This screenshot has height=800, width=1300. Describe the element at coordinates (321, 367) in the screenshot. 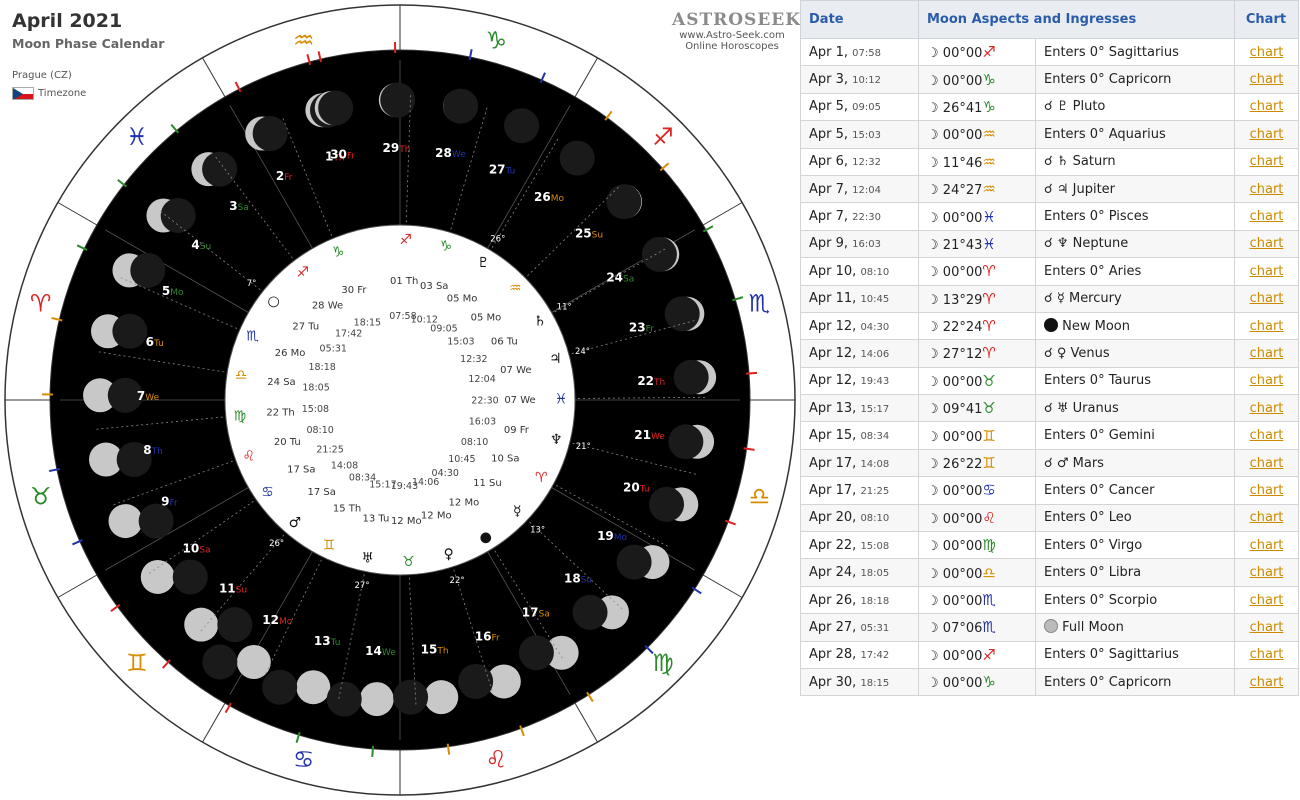

I see `event-time: 18:18` at that location.